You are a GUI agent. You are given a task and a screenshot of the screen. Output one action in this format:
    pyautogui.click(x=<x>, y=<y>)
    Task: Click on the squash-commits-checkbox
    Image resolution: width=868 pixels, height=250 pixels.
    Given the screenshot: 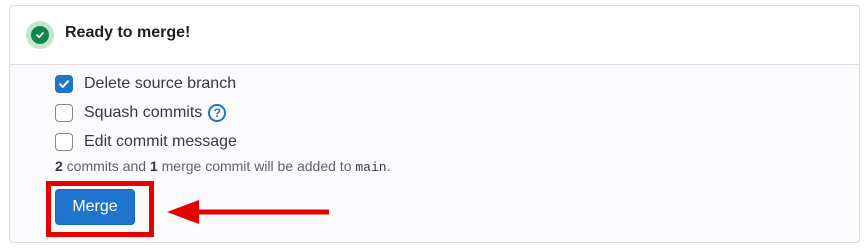 What is the action you would take?
    pyautogui.click(x=64, y=113)
    